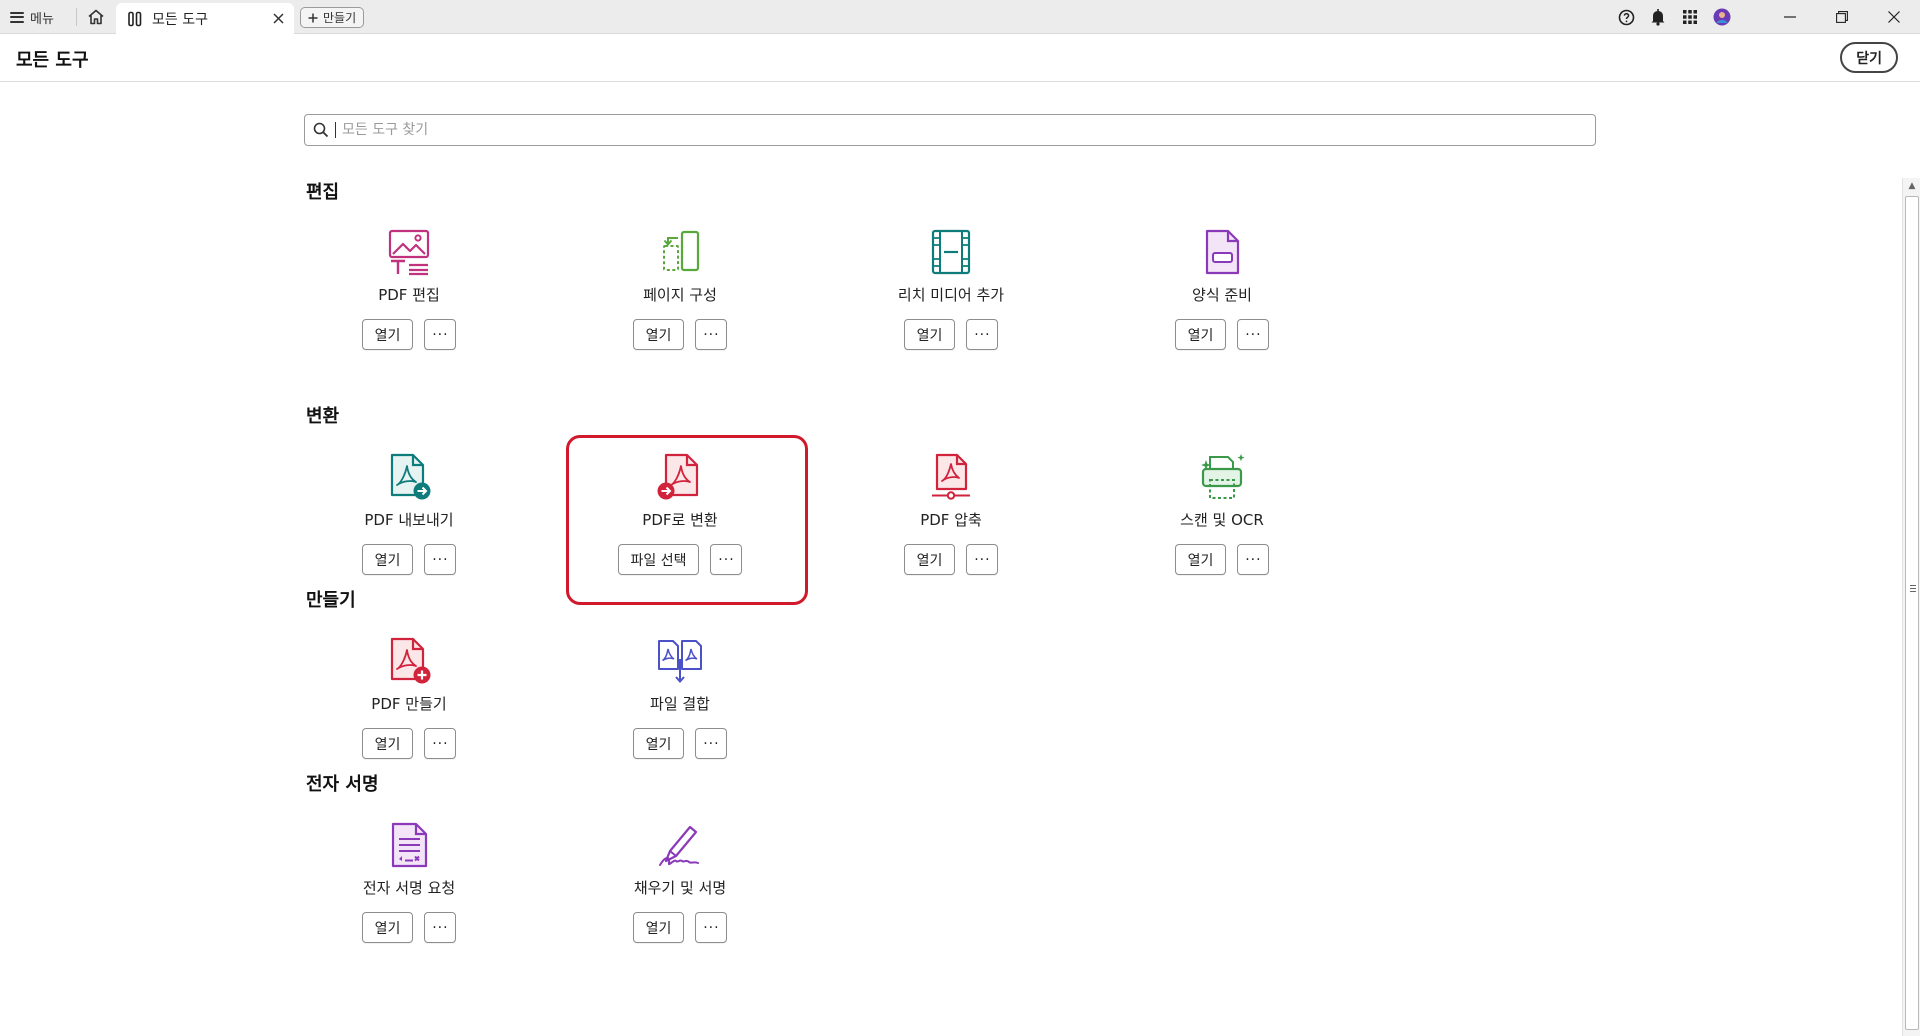 The height and width of the screenshot is (1036, 1920). I want to click on close-icon, so click(1894, 17).